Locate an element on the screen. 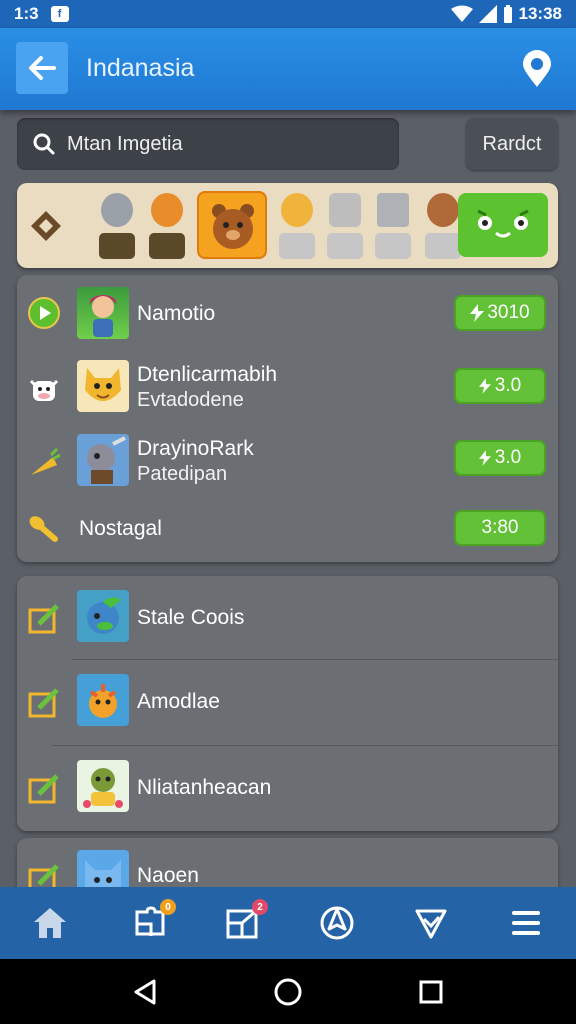 The width and height of the screenshot is (576, 1024). page-title: Indanasia is located at coordinates (140, 68).